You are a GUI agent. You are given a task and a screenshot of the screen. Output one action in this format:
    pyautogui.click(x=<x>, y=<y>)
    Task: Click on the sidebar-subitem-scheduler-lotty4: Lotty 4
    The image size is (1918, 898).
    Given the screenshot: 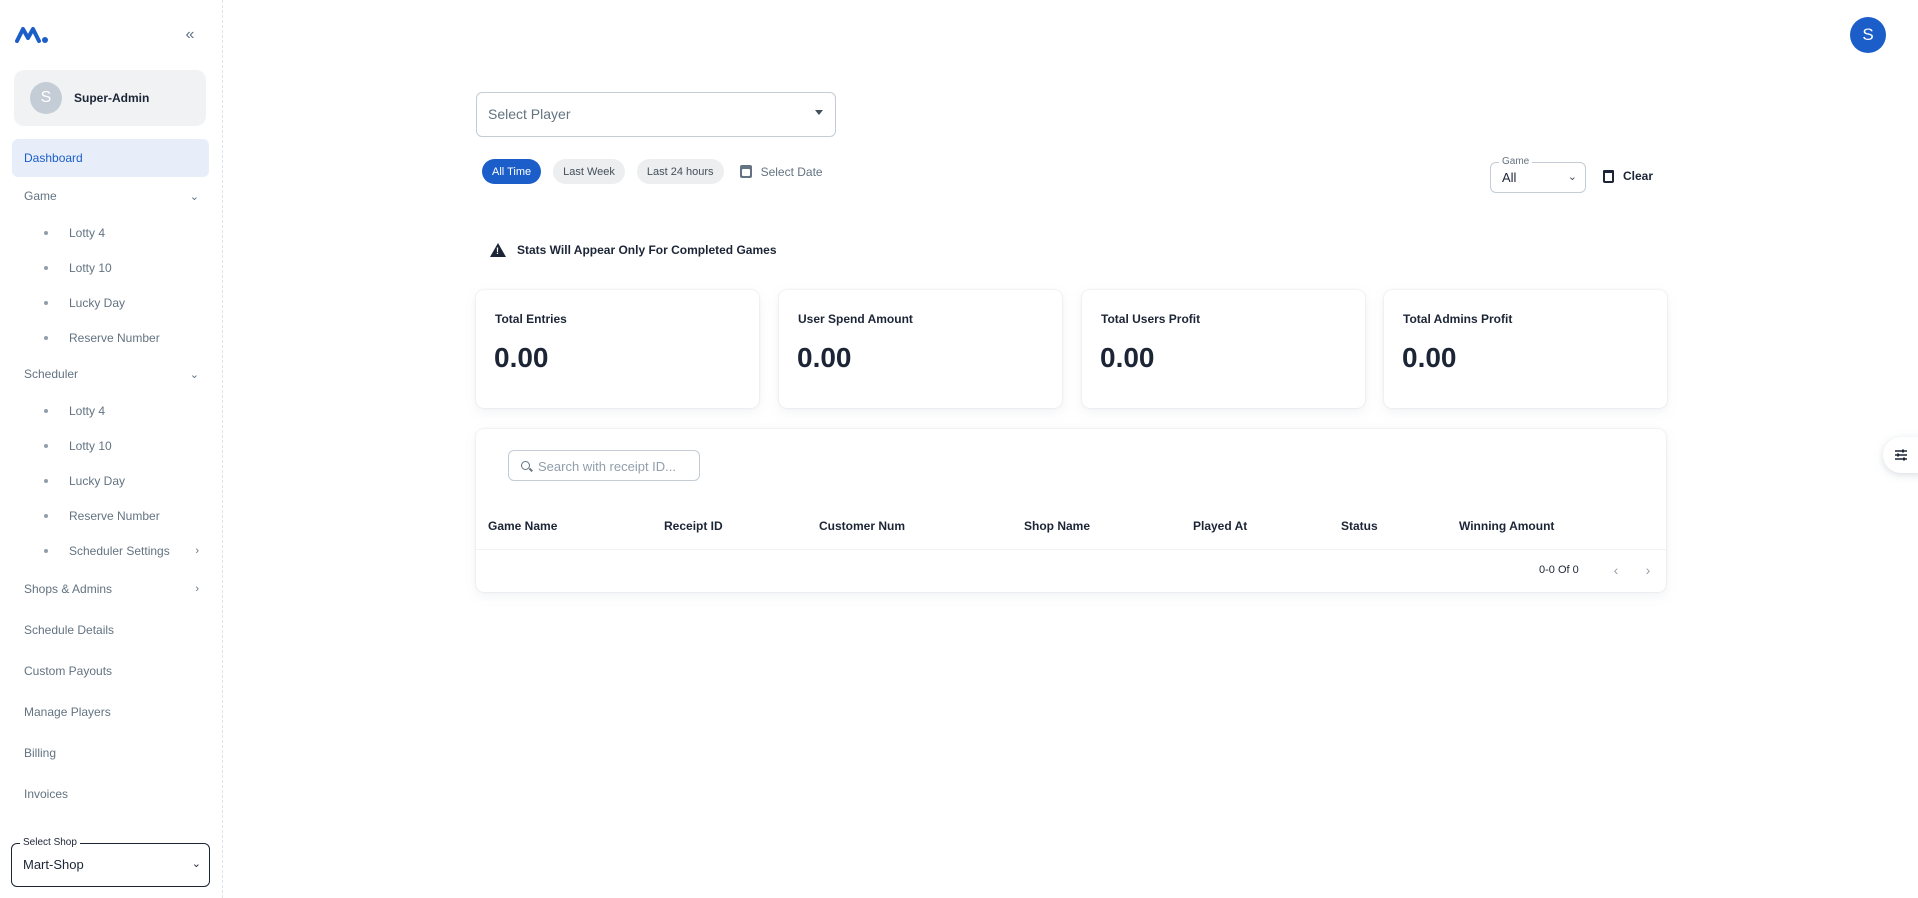 What is the action you would take?
    pyautogui.click(x=110, y=410)
    